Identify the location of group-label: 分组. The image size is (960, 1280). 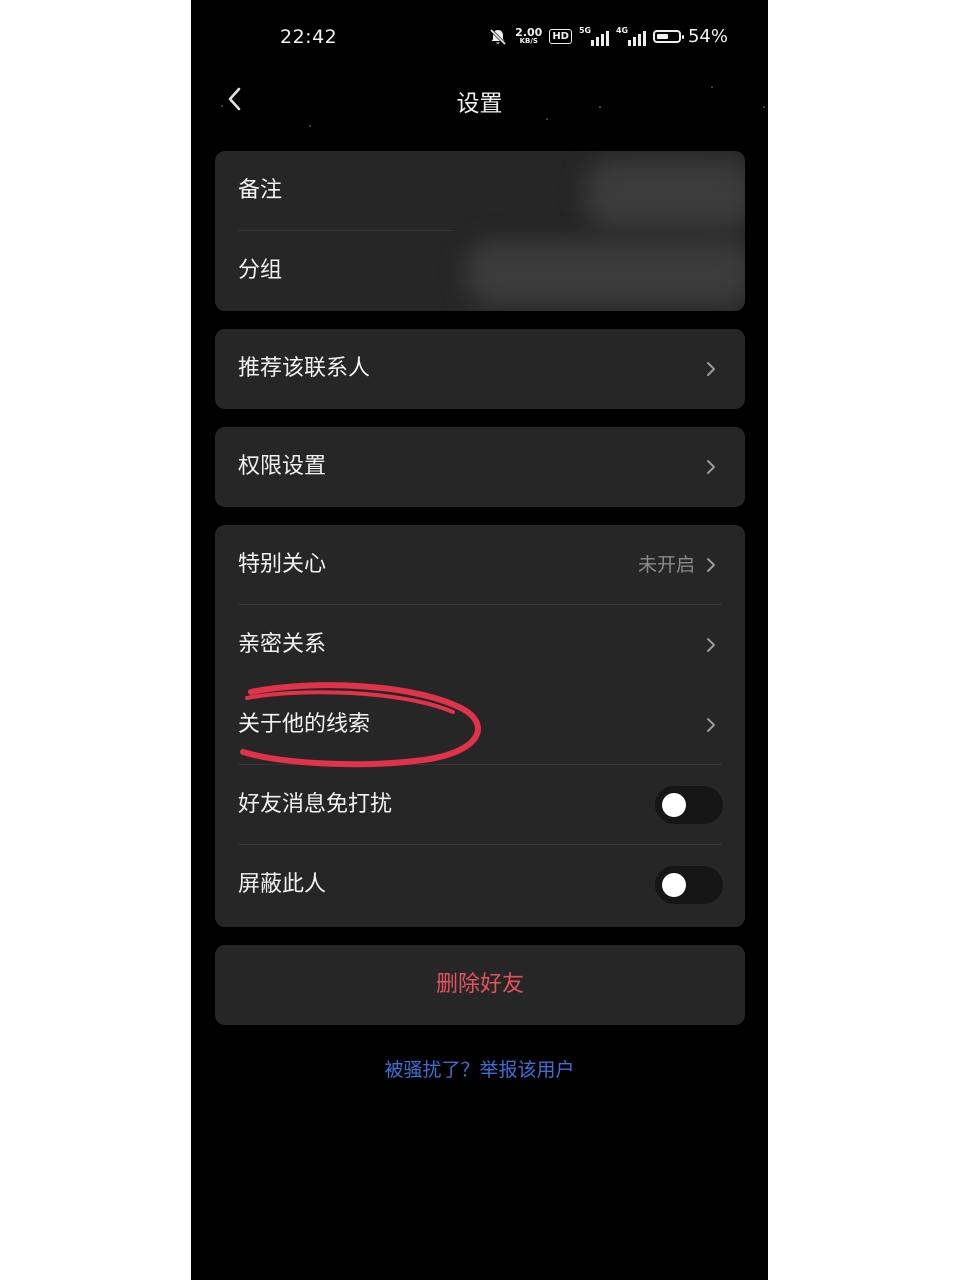
(260, 270).